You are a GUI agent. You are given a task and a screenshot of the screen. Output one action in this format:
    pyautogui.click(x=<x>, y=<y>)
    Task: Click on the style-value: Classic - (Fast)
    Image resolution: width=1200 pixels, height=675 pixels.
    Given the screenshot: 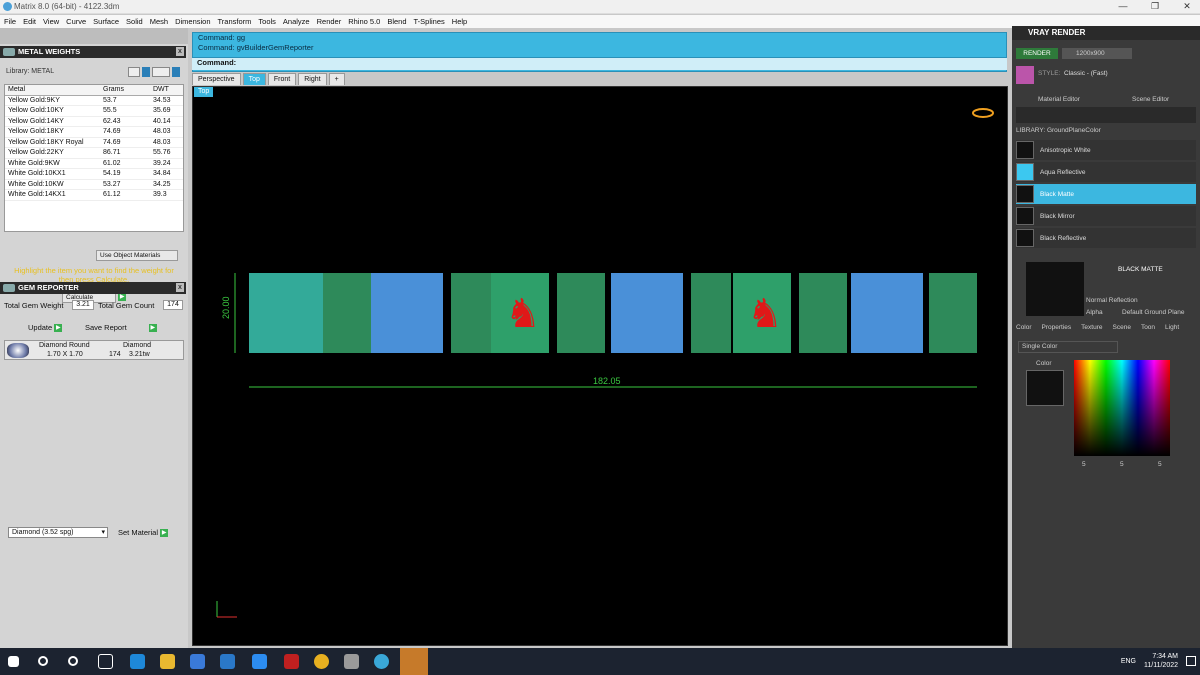 What is the action you would take?
    pyautogui.click(x=1086, y=73)
    